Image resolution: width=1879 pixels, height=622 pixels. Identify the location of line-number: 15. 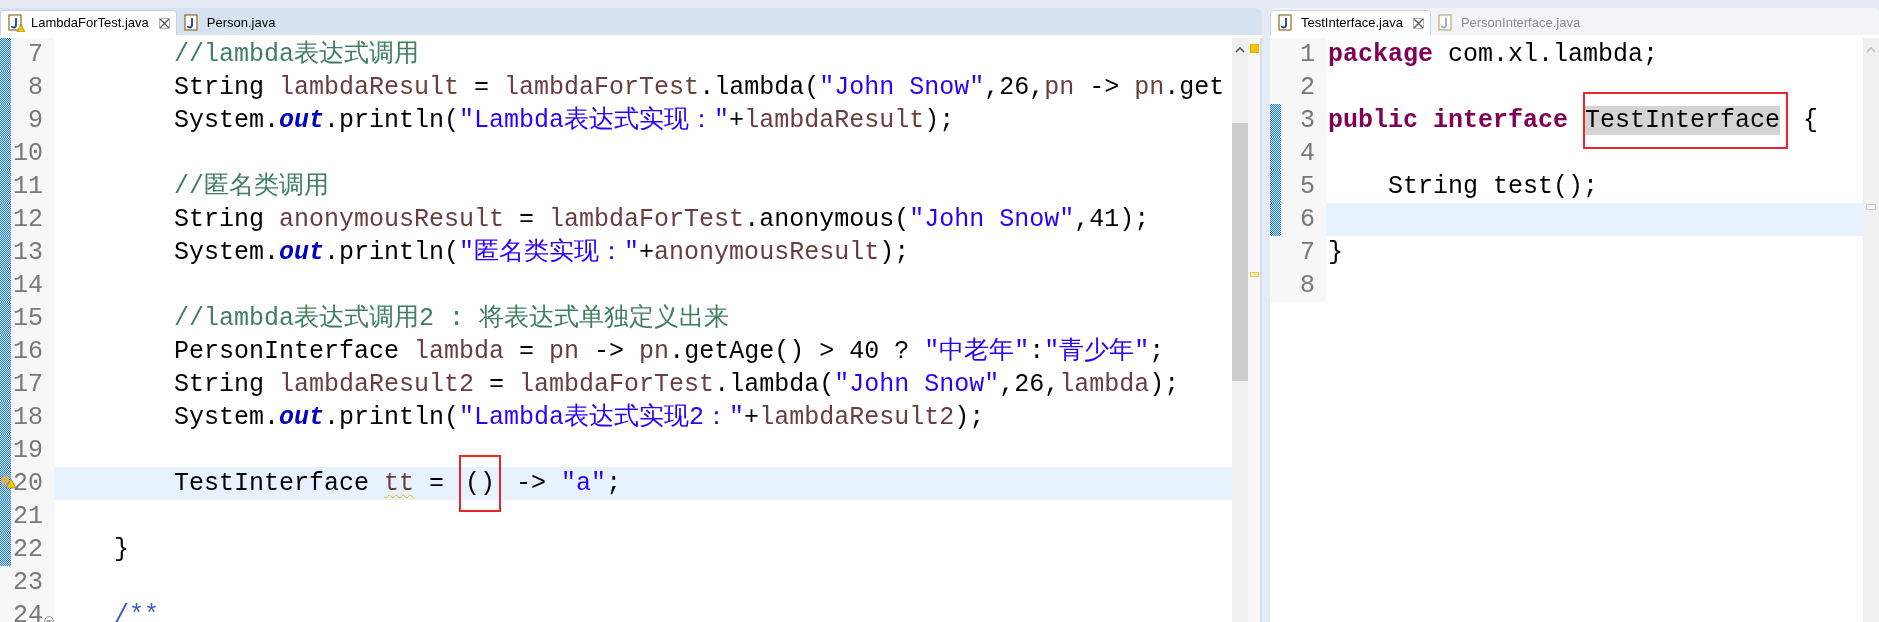
(27, 318).